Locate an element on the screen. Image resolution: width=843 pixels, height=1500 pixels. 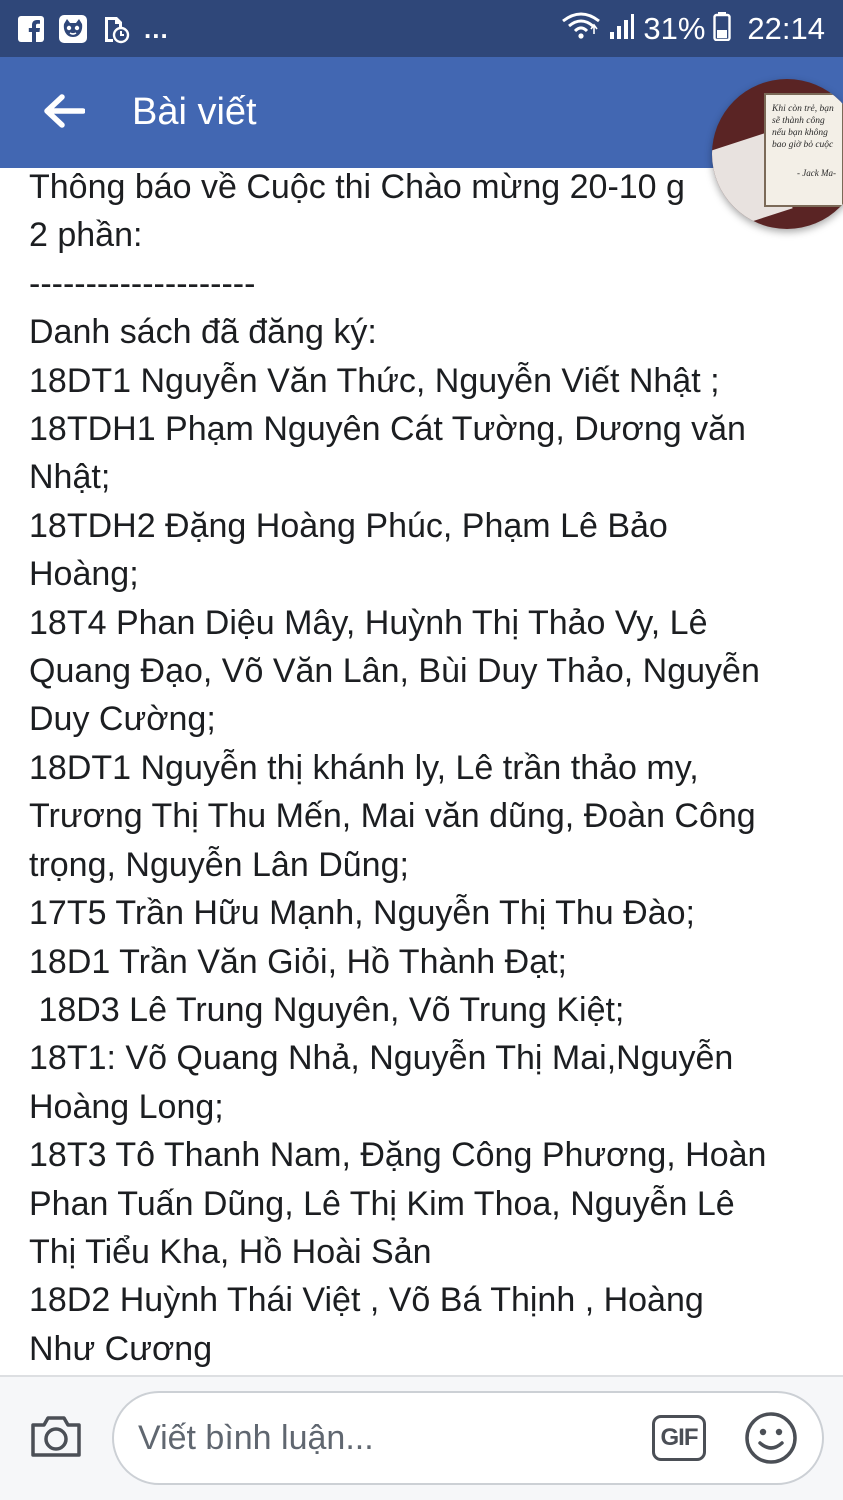
document-clock-icon is located at coordinates (115, 29).